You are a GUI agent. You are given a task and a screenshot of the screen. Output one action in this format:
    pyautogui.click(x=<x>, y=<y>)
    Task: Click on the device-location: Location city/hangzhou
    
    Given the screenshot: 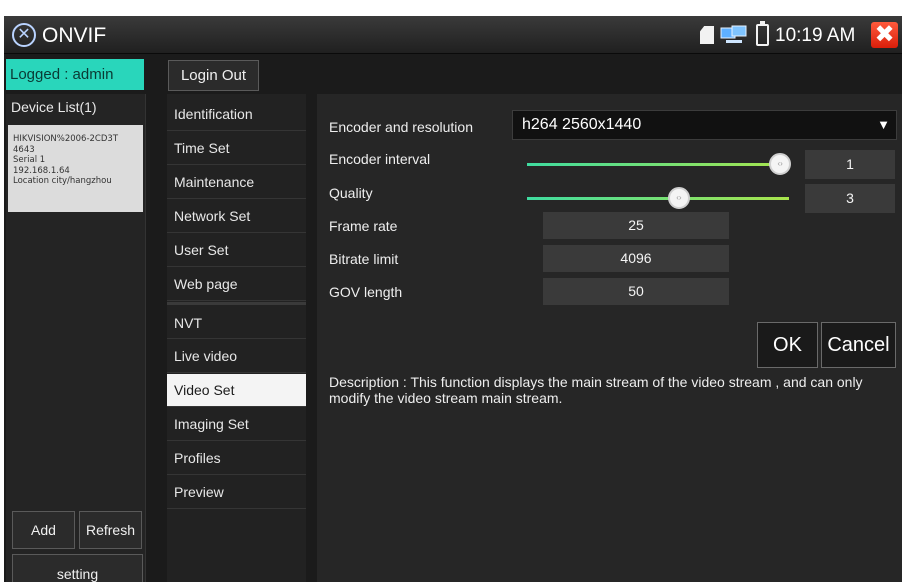 What is the action you would take?
    pyautogui.click(x=62, y=181)
    